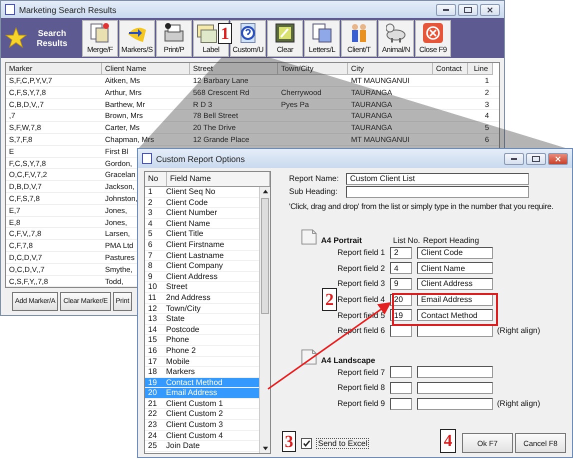  What do you see at coordinates (313, 191) in the screenshot?
I see `field-label: Sub Heading:` at bounding box center [313, 191].